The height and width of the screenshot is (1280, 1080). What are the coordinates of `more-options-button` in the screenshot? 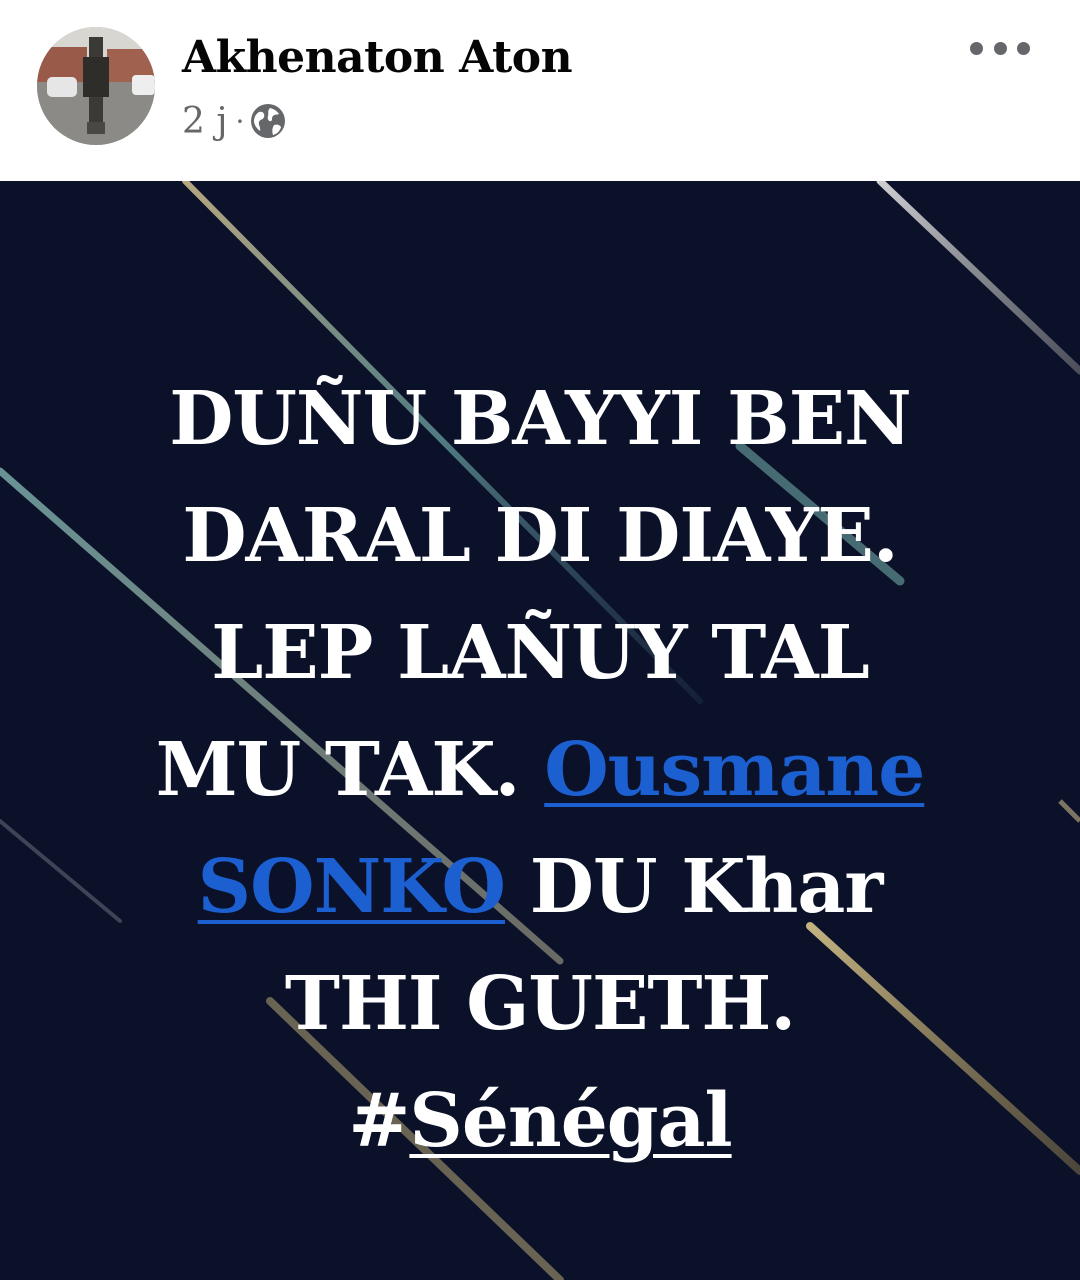 It's located at (1000, 48).